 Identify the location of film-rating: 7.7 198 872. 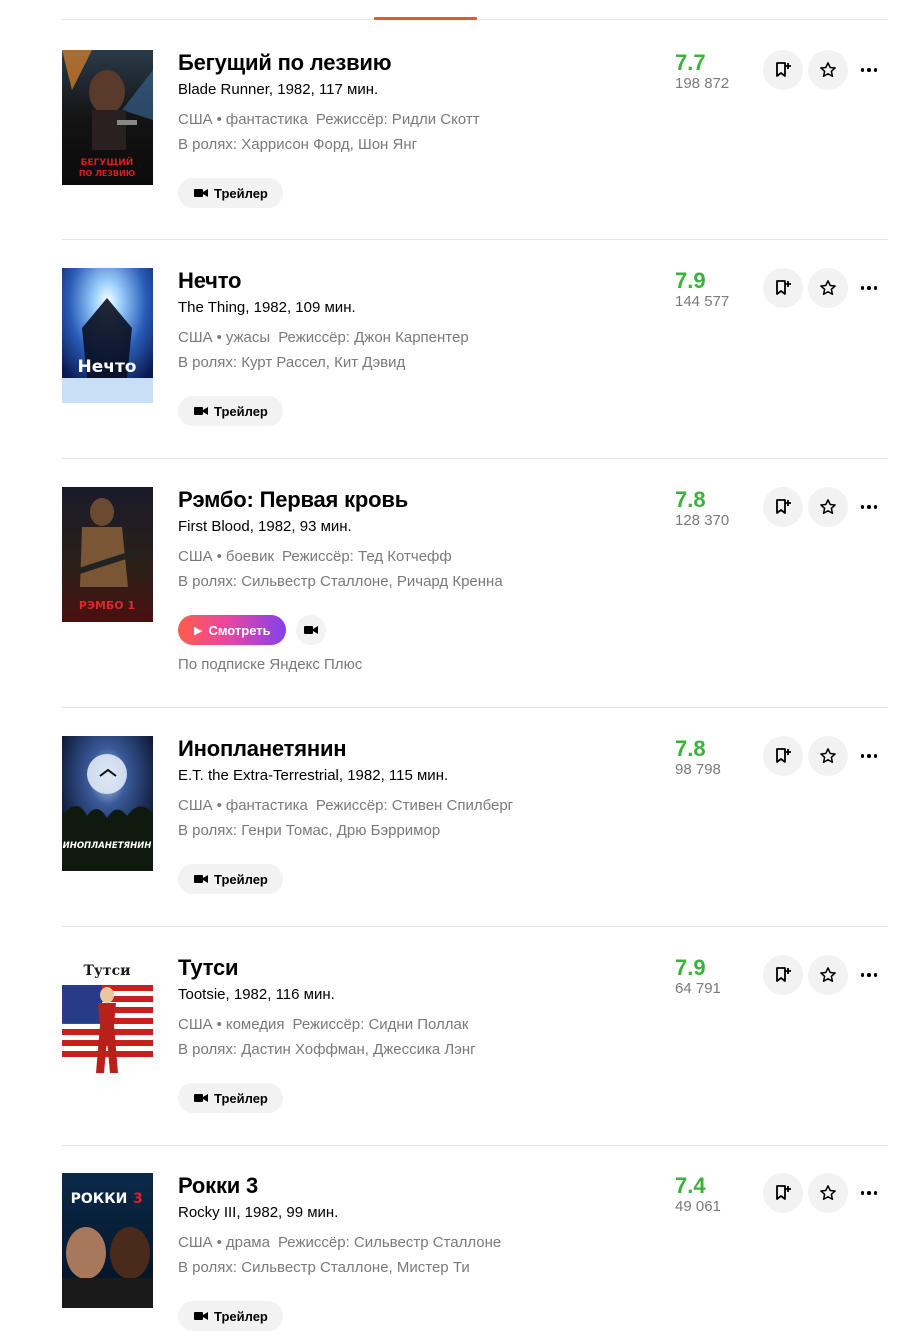
(702, 72).